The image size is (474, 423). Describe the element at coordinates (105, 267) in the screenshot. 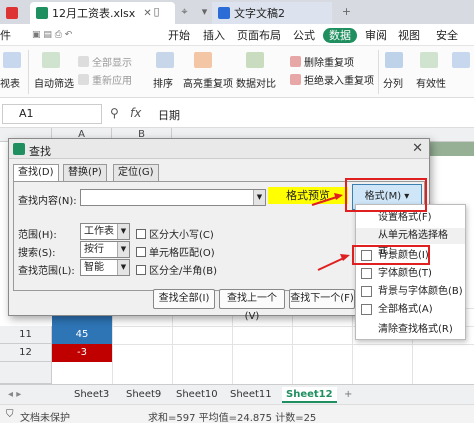

I see `look-in-select: 智能 ▼` at that location.